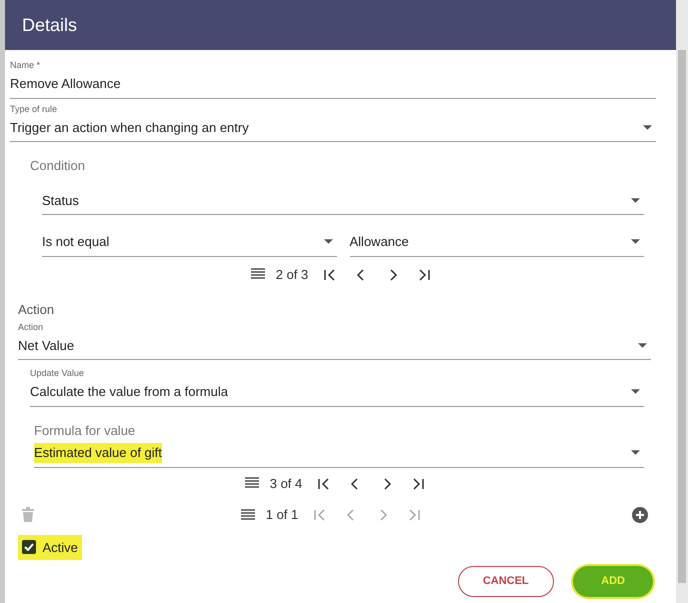 The image size is (688, 603). What do you see at coordinates (292, 275) in the screenshot?
I see `page-indicator: 2 of 3` at bounding box center [292, 275].